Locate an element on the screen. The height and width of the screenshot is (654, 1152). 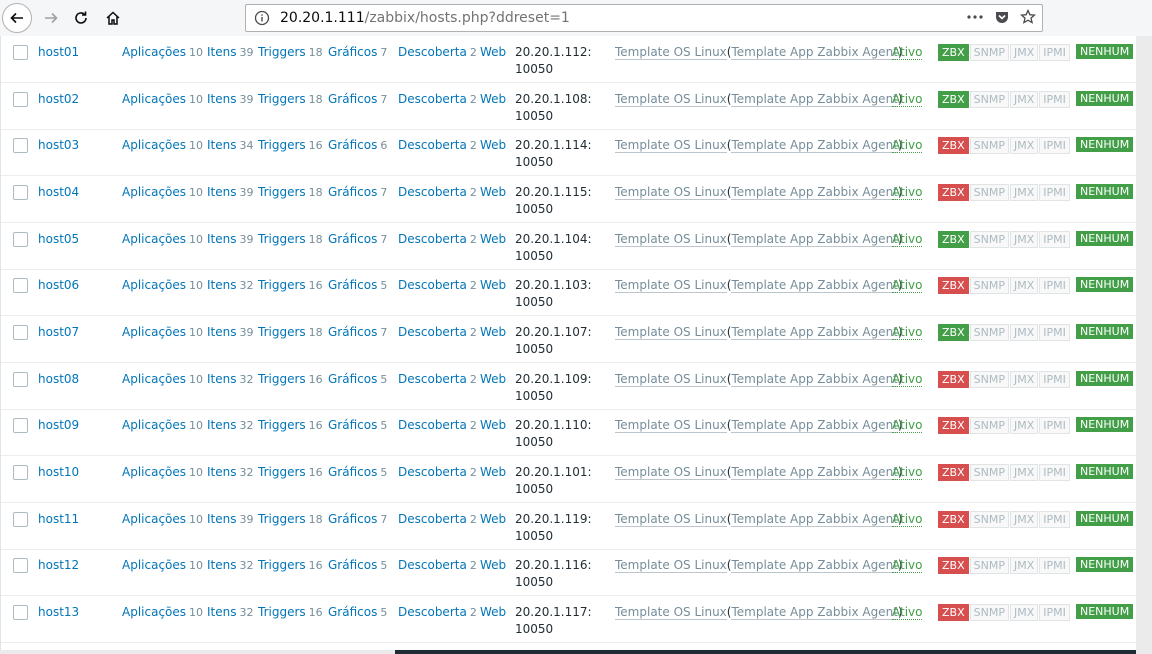
host-name-link: host06 is located at coordinates (58, 285).